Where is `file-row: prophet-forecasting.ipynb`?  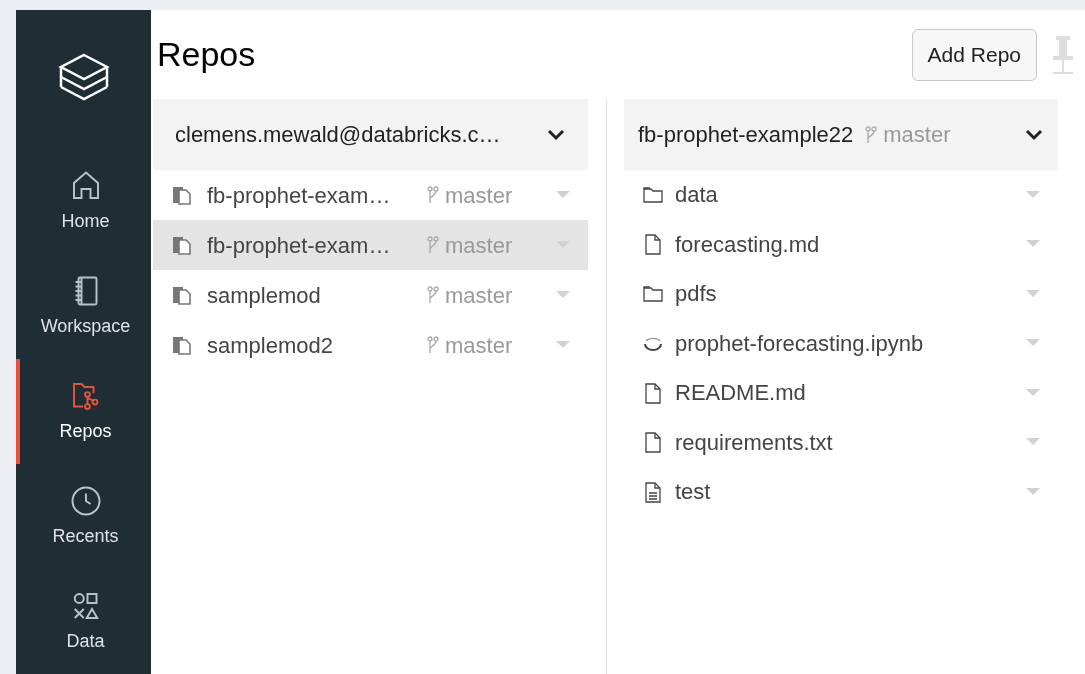 file-row: prophet-forecasting.ipynb is located at coordinates (841, 343).